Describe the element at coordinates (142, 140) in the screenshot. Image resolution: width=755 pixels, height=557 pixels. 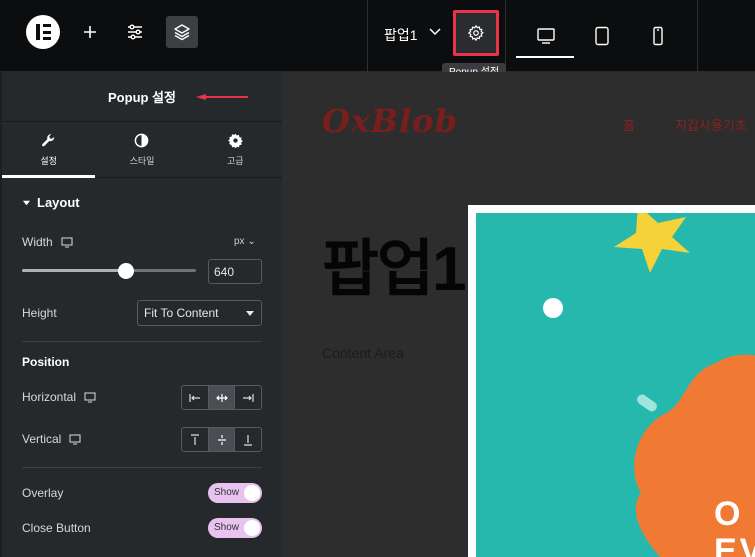
I see `half-circle-icon` at that location.